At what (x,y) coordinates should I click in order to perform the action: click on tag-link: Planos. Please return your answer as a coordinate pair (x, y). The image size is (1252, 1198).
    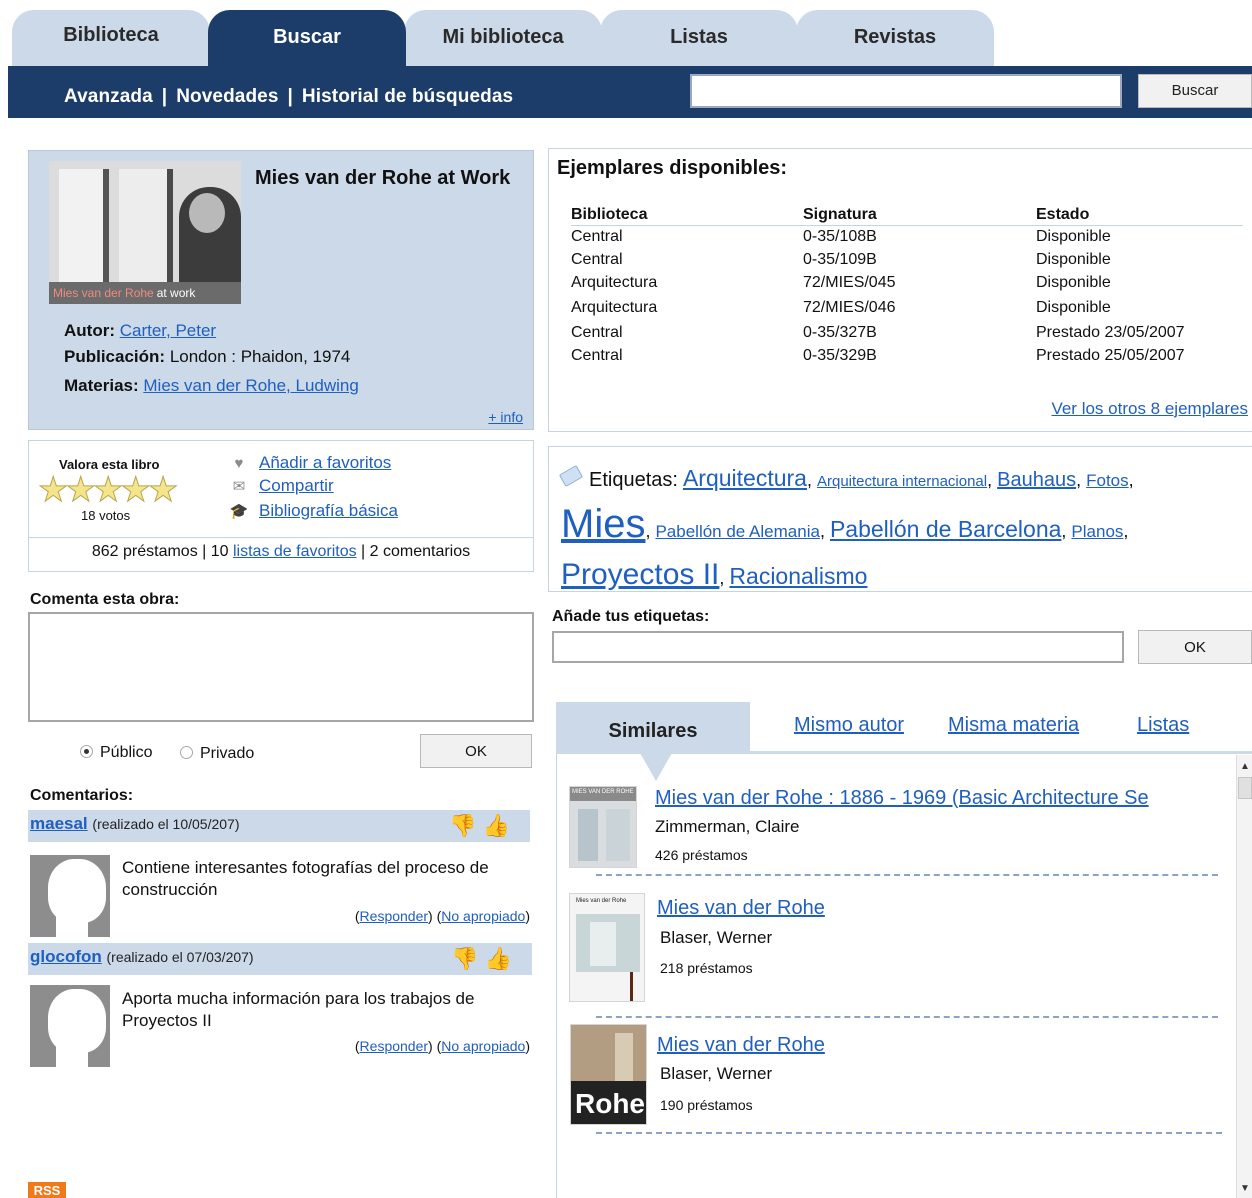
    Looking at the image, I should click on (1097, 531).